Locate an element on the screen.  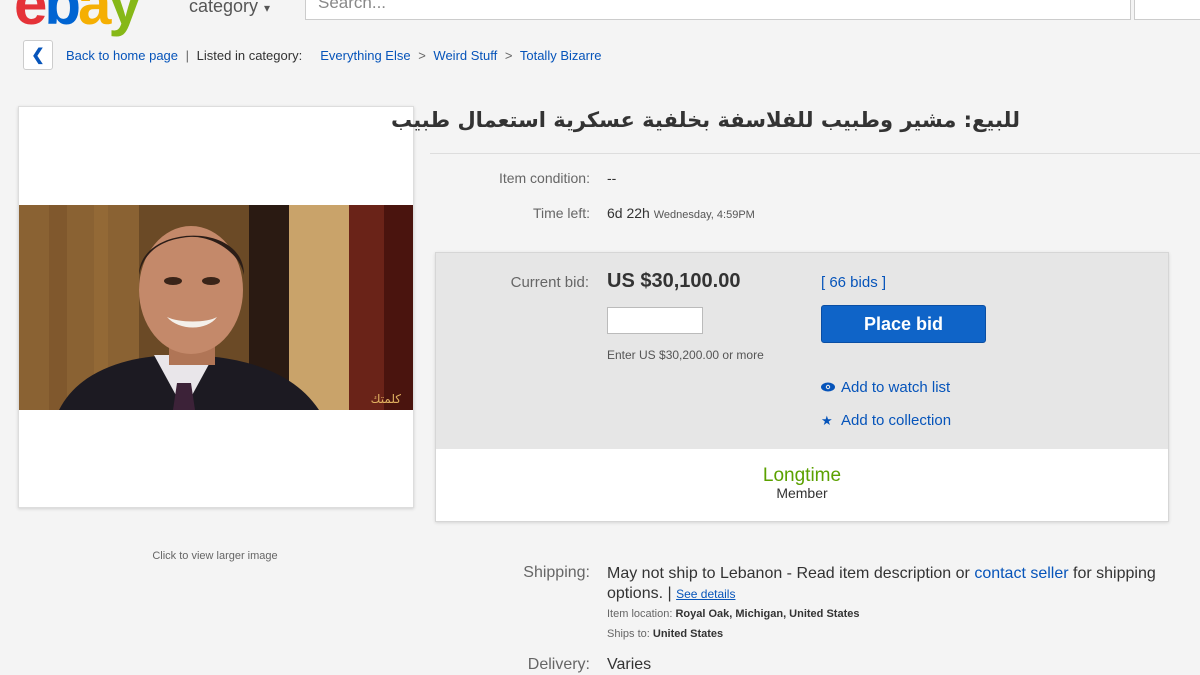
collection-label: Add to collection is located at coordinates (896, 420).